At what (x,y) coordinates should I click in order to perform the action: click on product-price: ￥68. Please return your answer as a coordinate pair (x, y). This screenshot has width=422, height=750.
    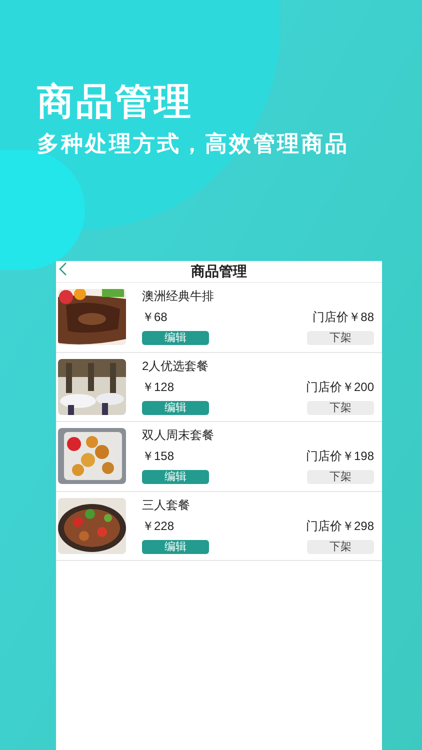
    Looking at the image, I should click on (155, 317).